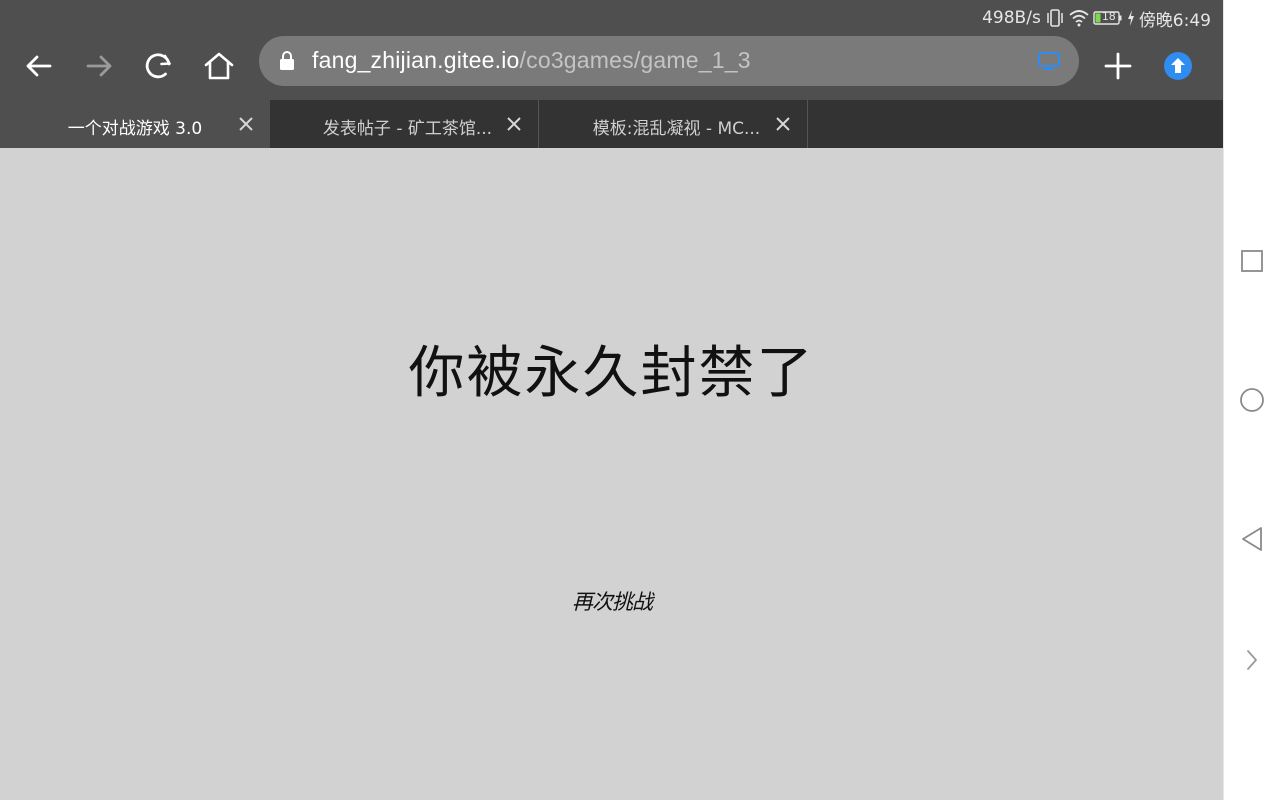 The height and width of the screenshot is (800, 1280). What do you see at coordinates (611, 18) in the screenshot?
I see `status-bar: 498B/s 18 傍晚6:49` at bounding box center [611, 18].